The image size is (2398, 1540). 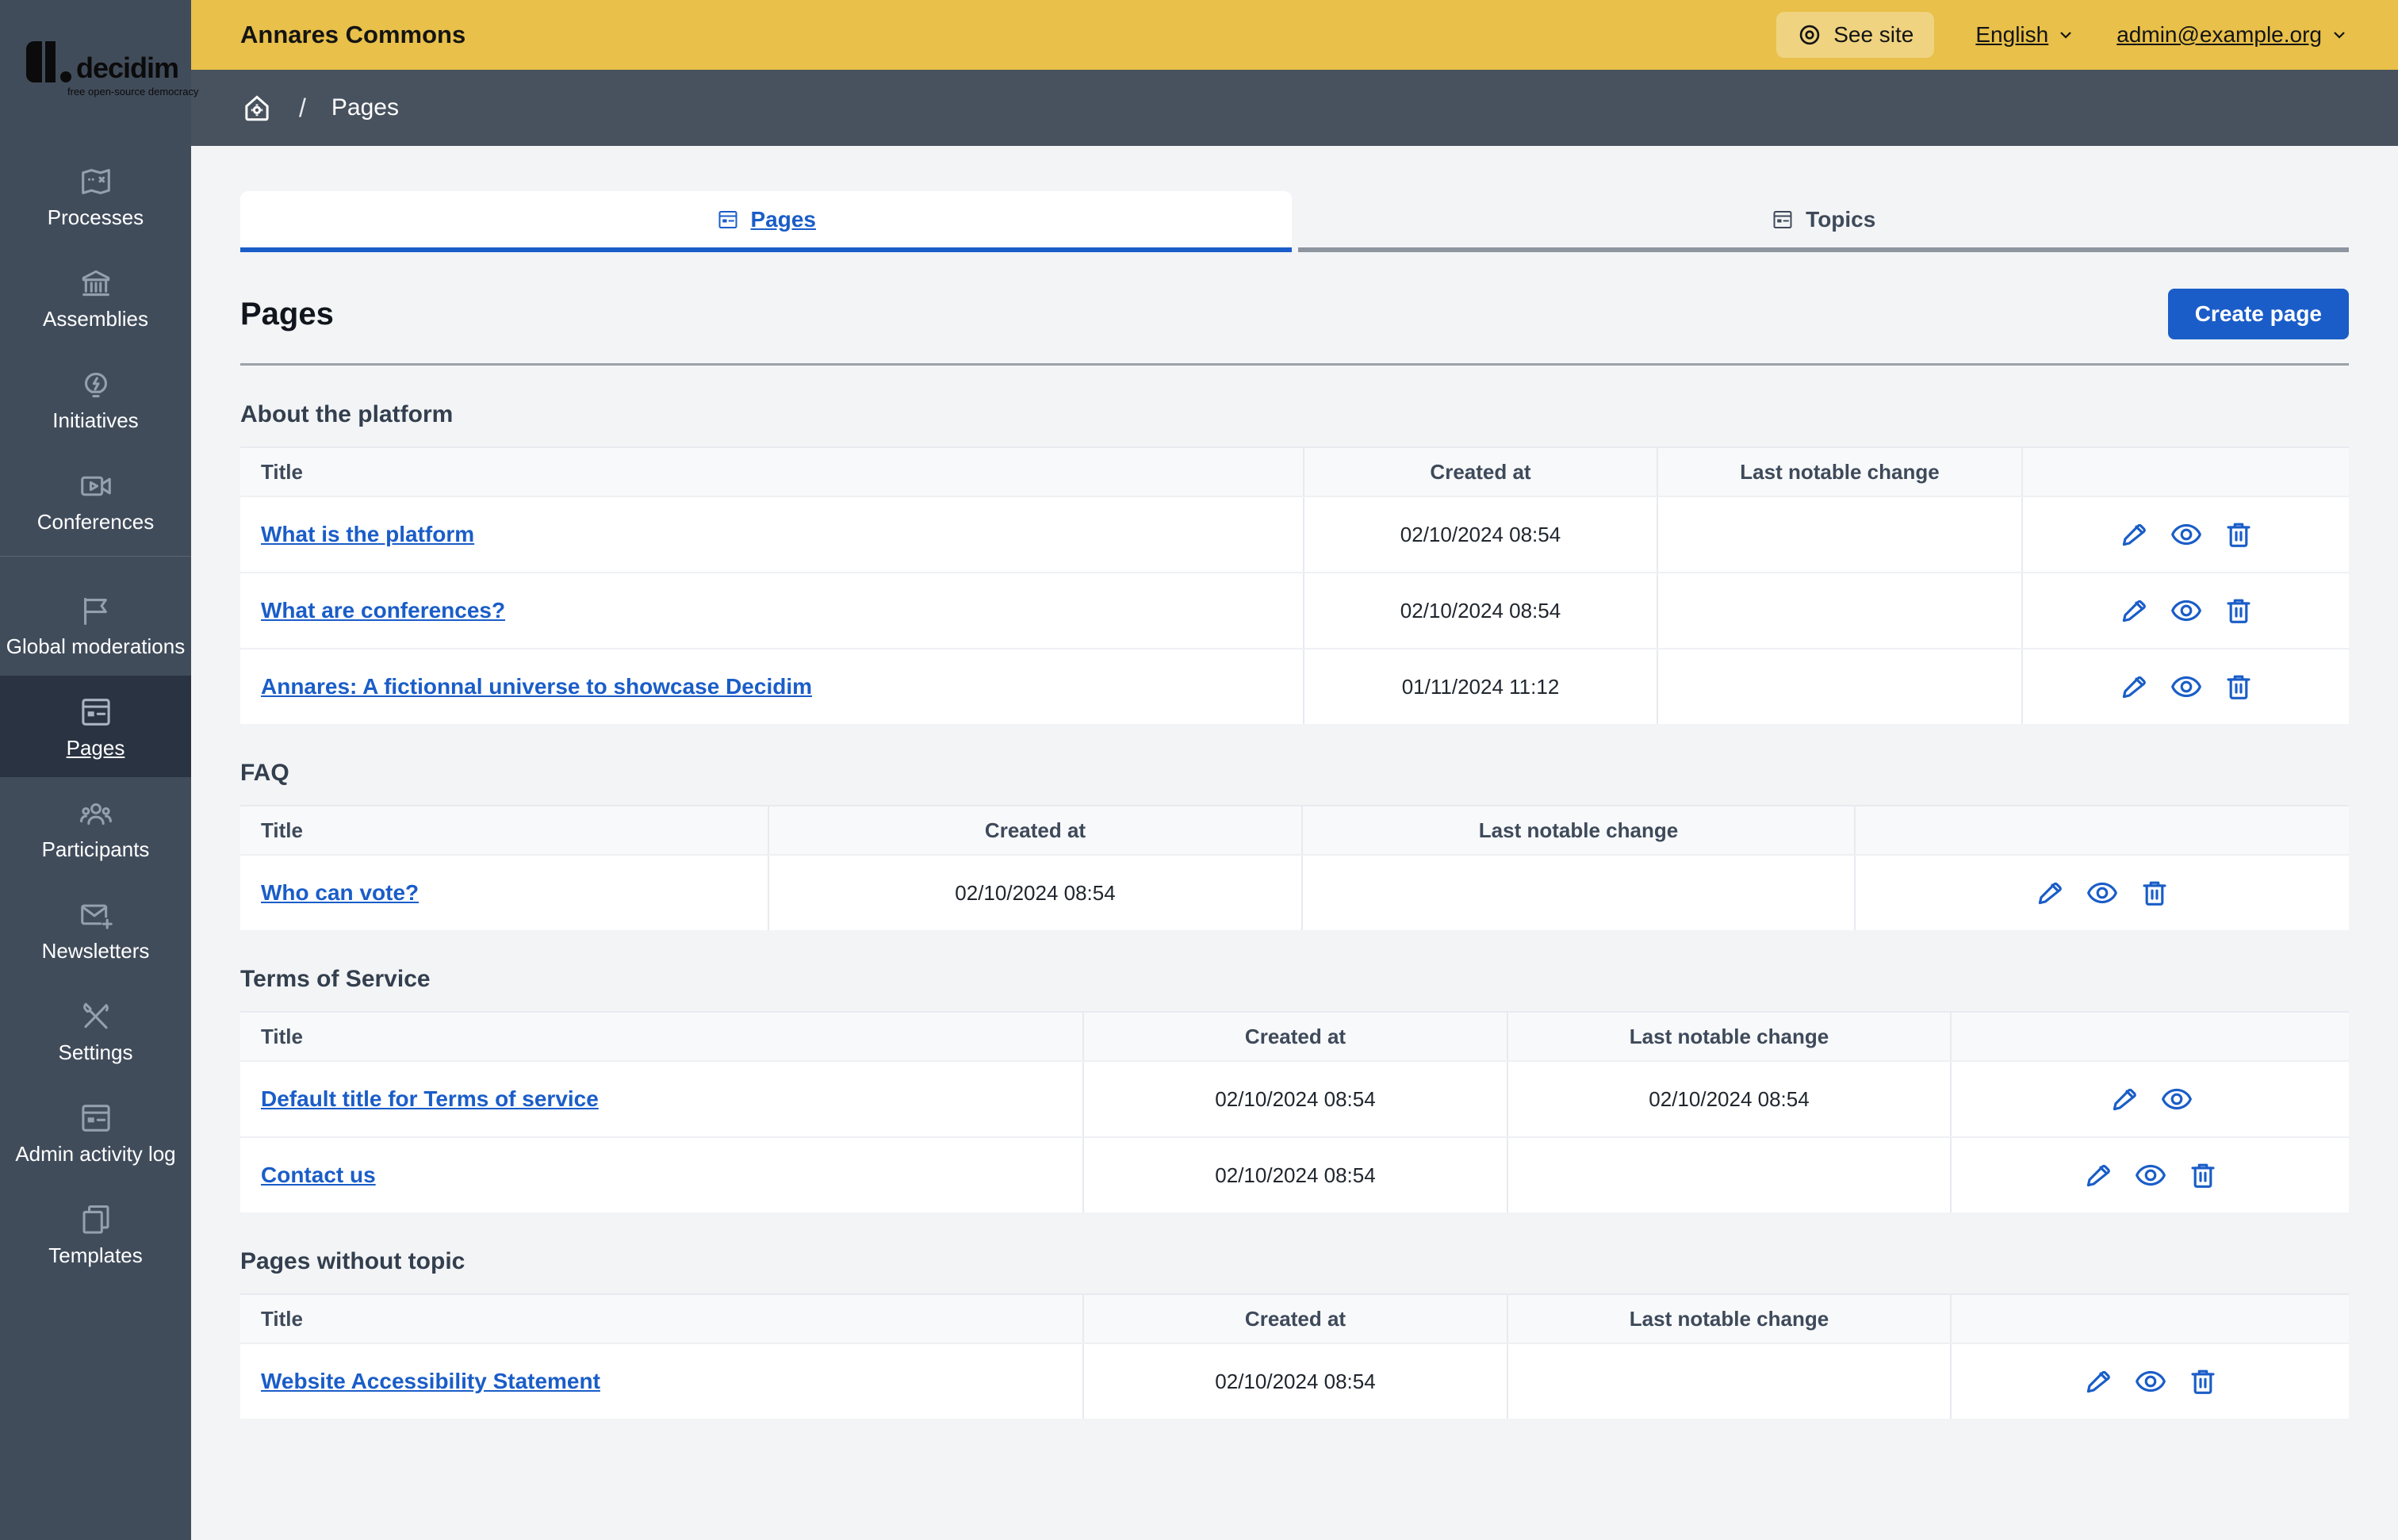 I want to click on create-page-button: Create page, so click(x=2258, y=314).